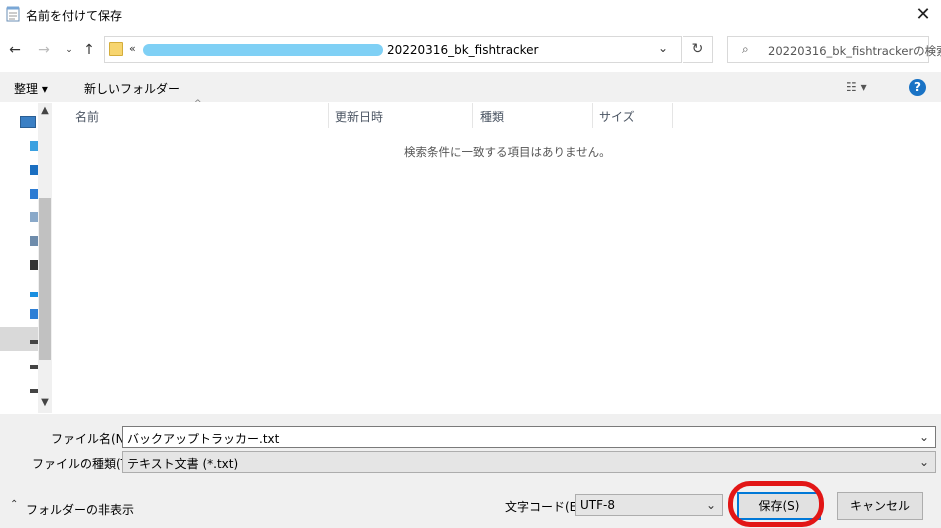  What do you see at coordinates (87, 116) in the screenshot?
I see `column-header-name: 名前` at bounding box center [87, 116].